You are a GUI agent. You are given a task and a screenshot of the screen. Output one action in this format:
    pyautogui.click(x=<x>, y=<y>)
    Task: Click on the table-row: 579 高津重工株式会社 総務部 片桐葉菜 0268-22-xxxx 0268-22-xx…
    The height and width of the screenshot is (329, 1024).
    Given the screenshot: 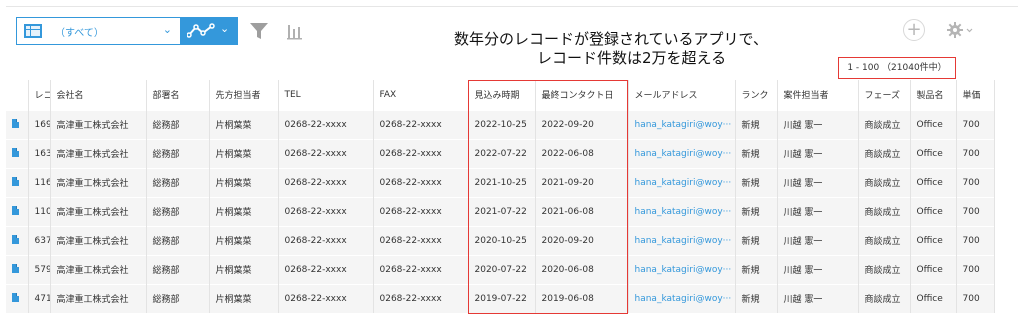 What is the action you would take?
    pyautogui.click(x=500, y=269)
    